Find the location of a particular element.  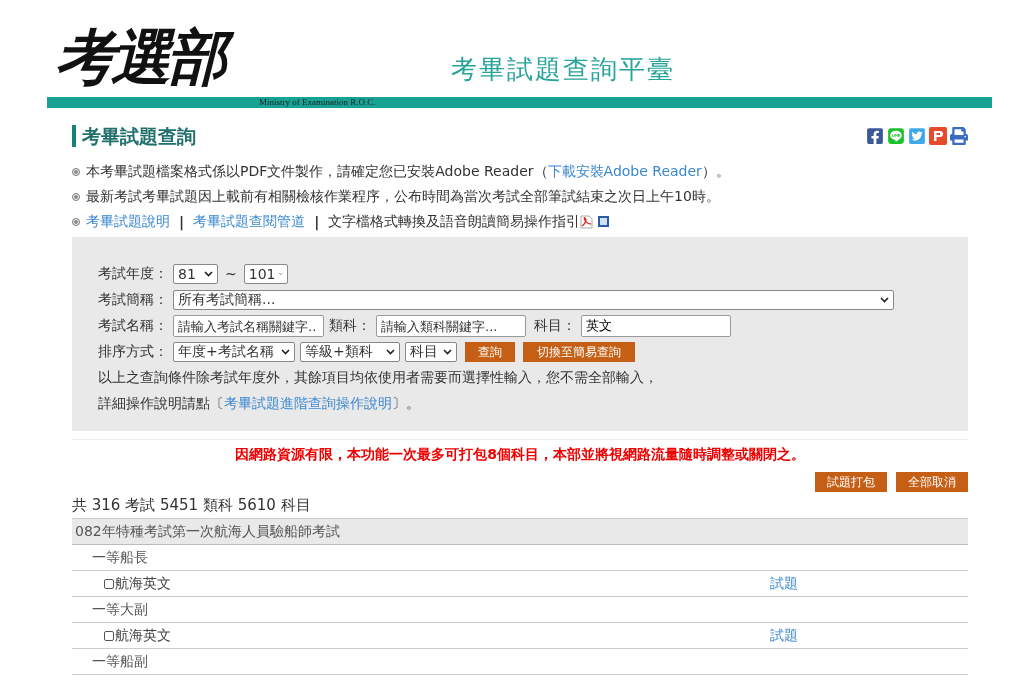

pdf-file-icon is located at coordinates (587, 221).